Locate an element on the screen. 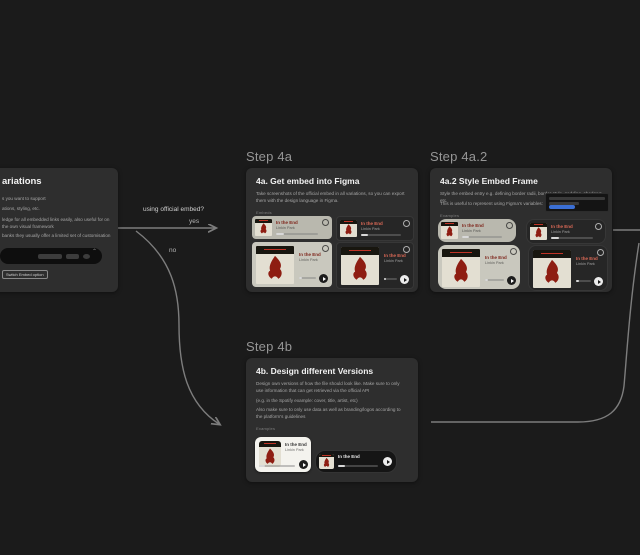  step-4a-heading: Step 4a is located at coordinates (269, 156).